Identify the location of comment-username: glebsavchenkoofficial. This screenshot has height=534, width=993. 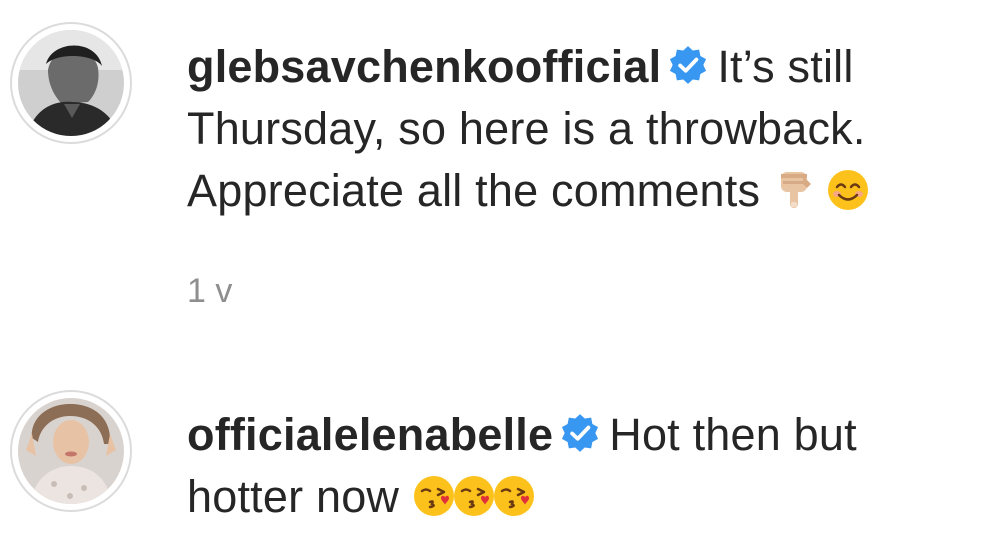
(424, 66).